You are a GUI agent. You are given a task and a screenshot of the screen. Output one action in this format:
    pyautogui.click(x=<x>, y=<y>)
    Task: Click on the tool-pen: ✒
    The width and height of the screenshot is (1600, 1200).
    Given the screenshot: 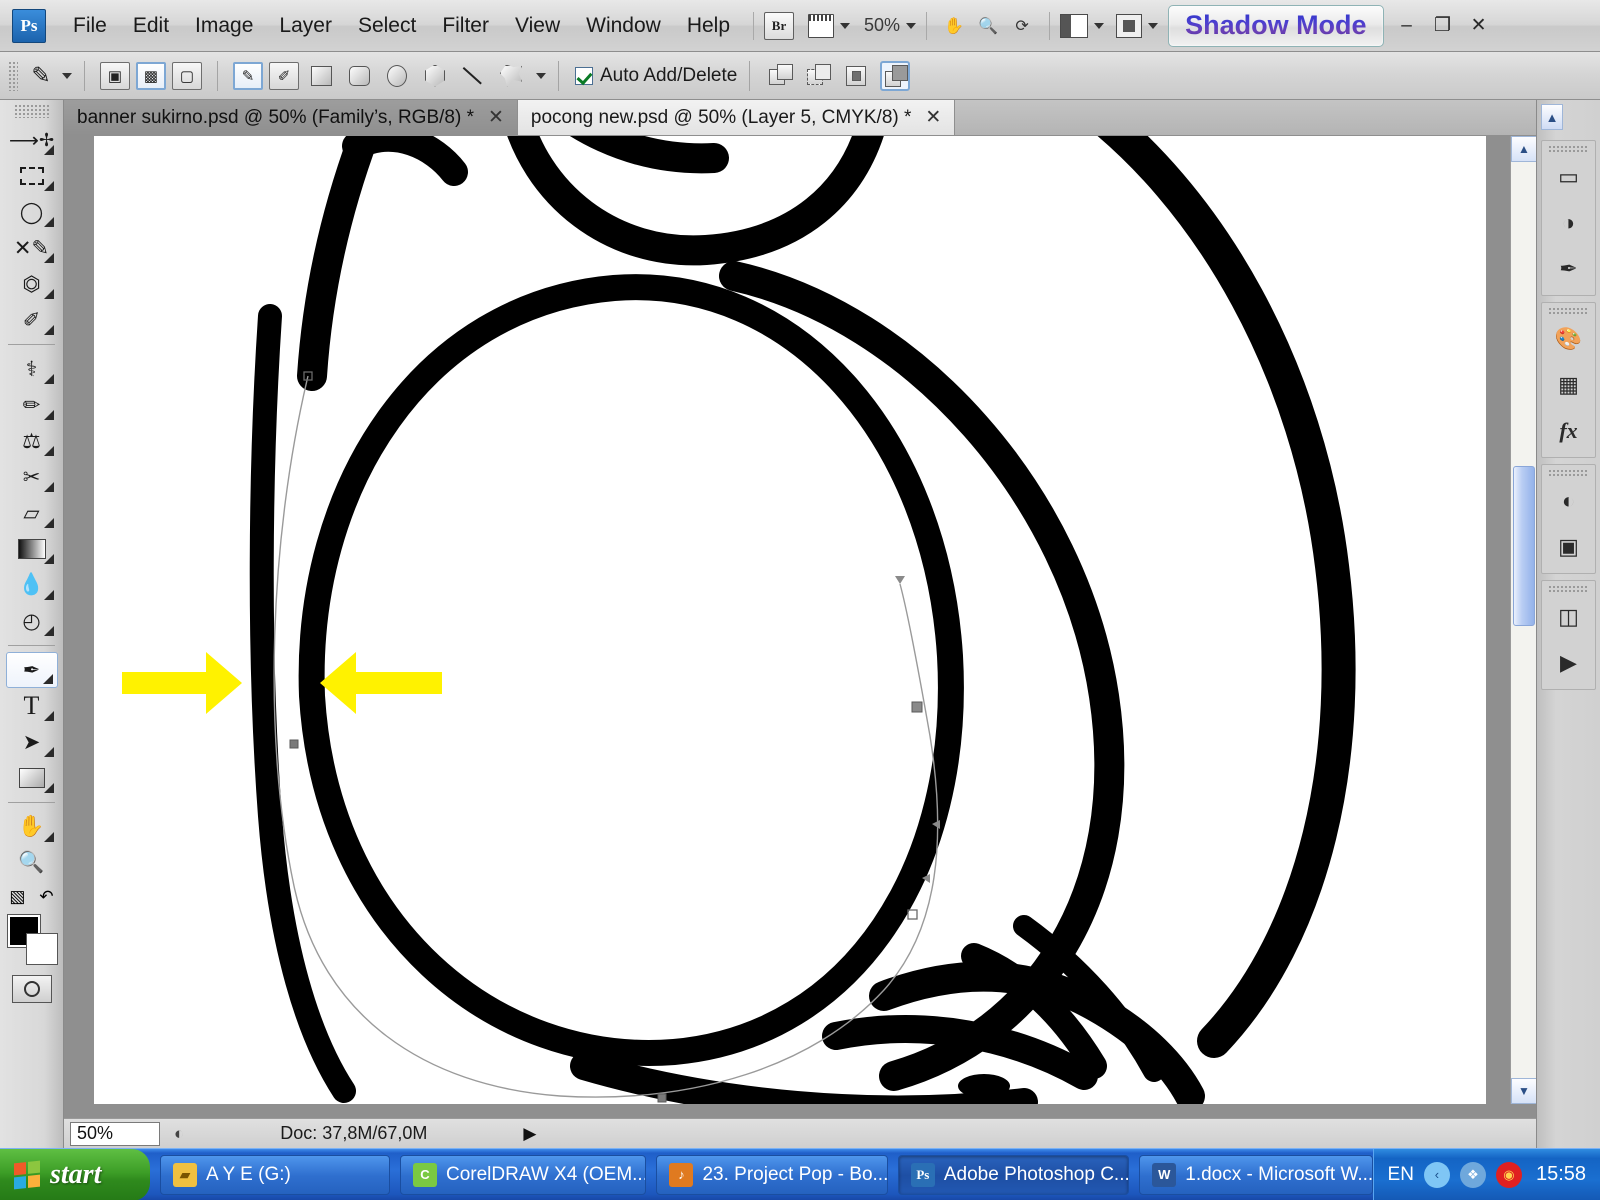 What is the action you would take?
    pyautogui.click(x=31, y=670)
    